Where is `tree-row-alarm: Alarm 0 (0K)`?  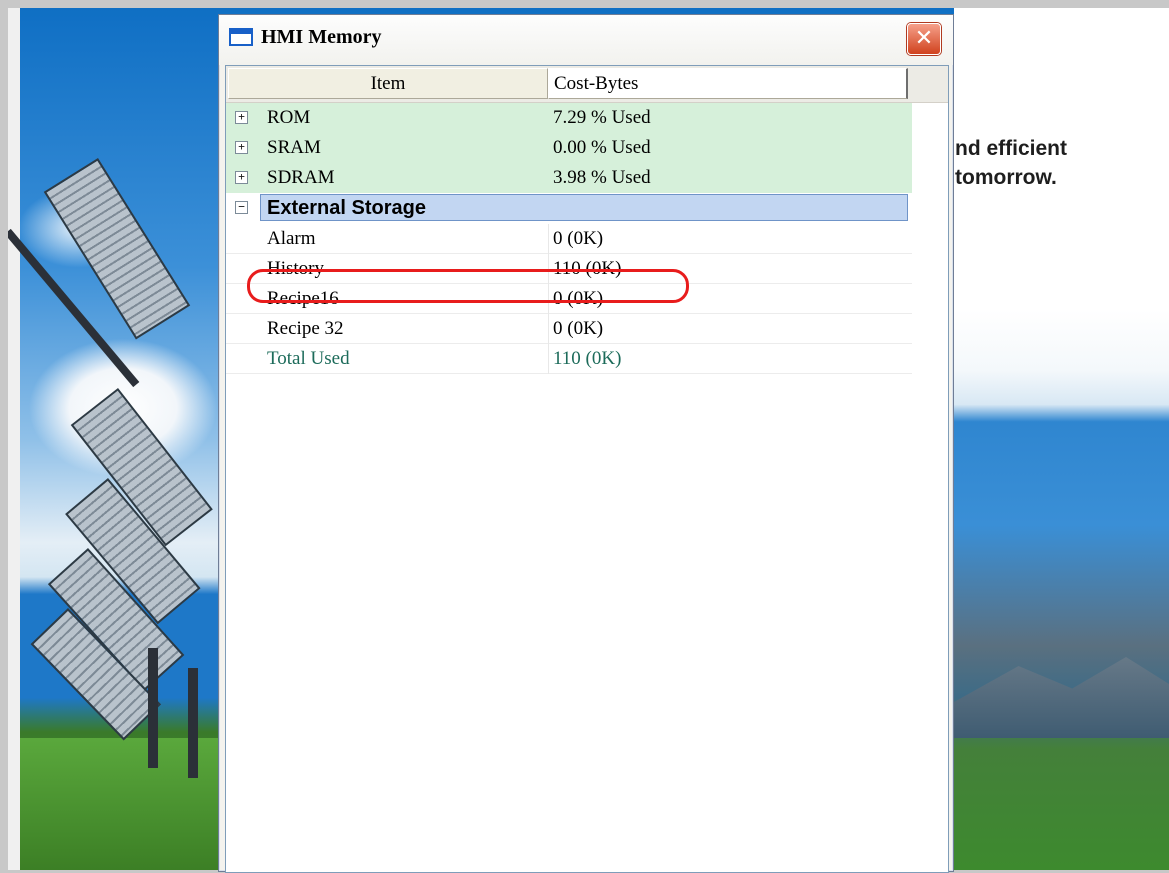 tree-row-alarm: Alarm 0 (0K) is located at coordinates (569, 239).